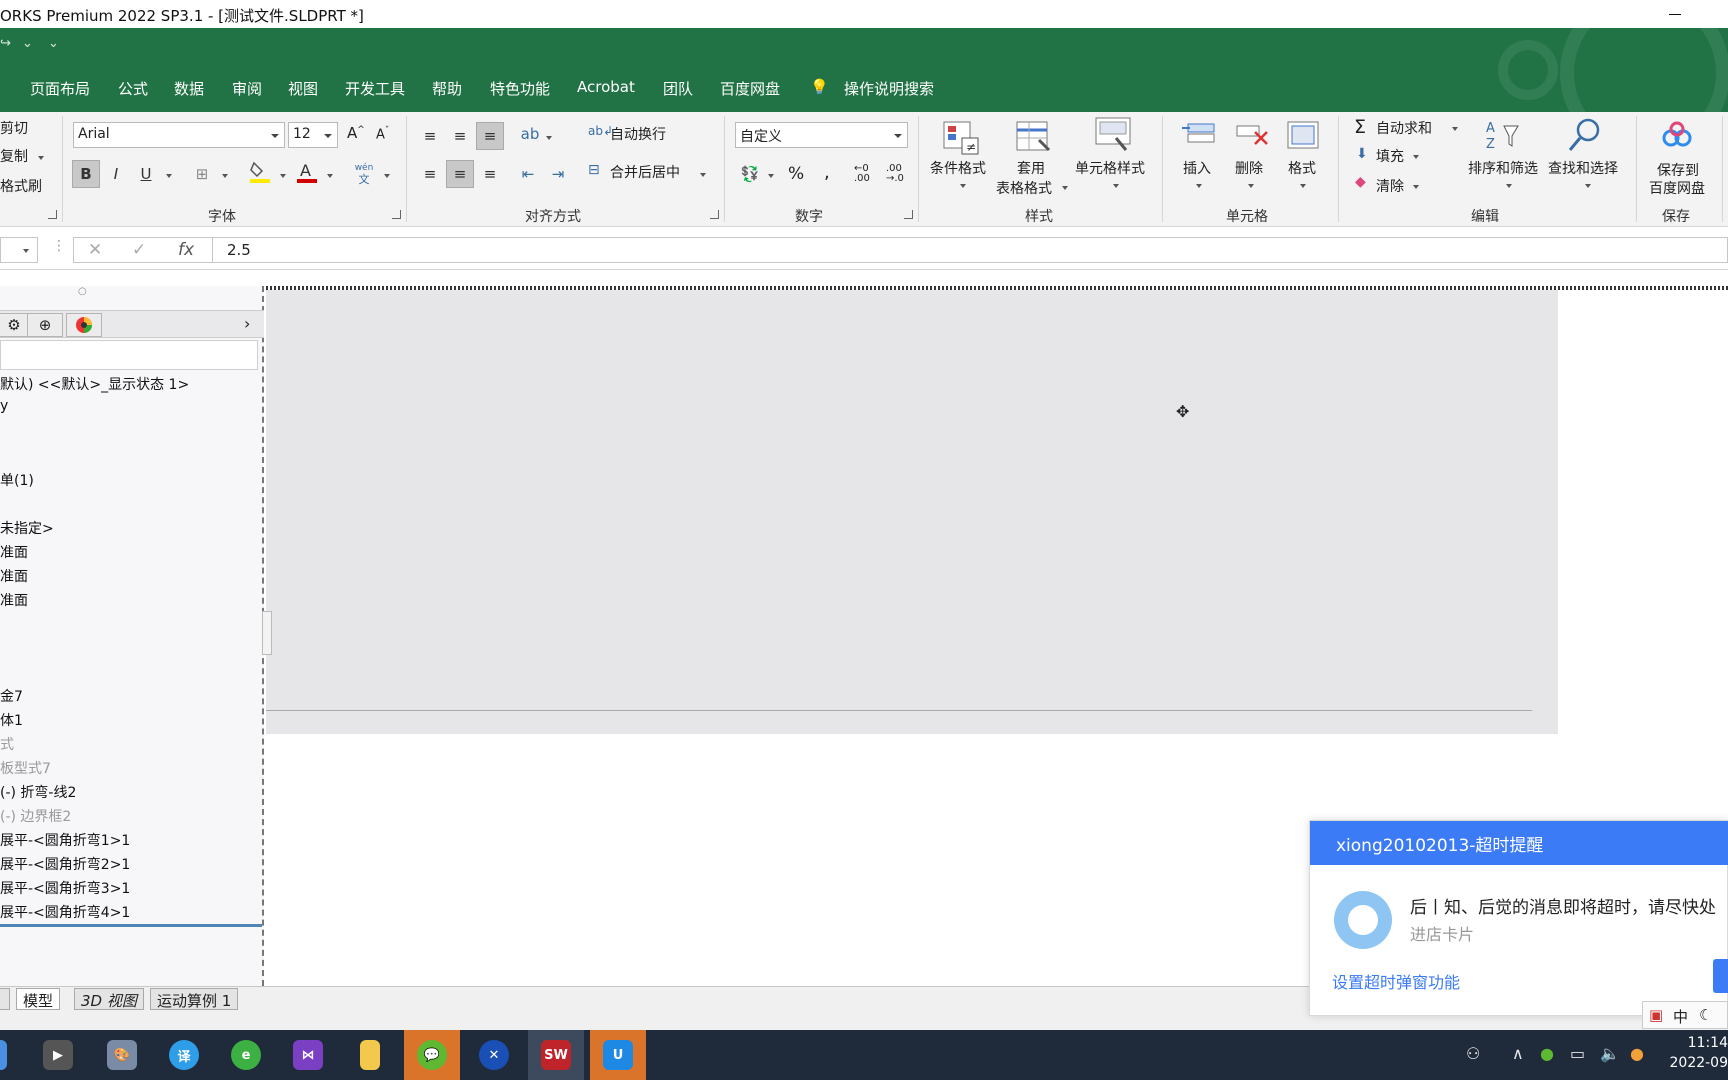 The image size is (1728, 1080). Describe the element at coordinates (1547, 1053) in the screenshot. I see `wechat-tray-icon: ●` at that location.